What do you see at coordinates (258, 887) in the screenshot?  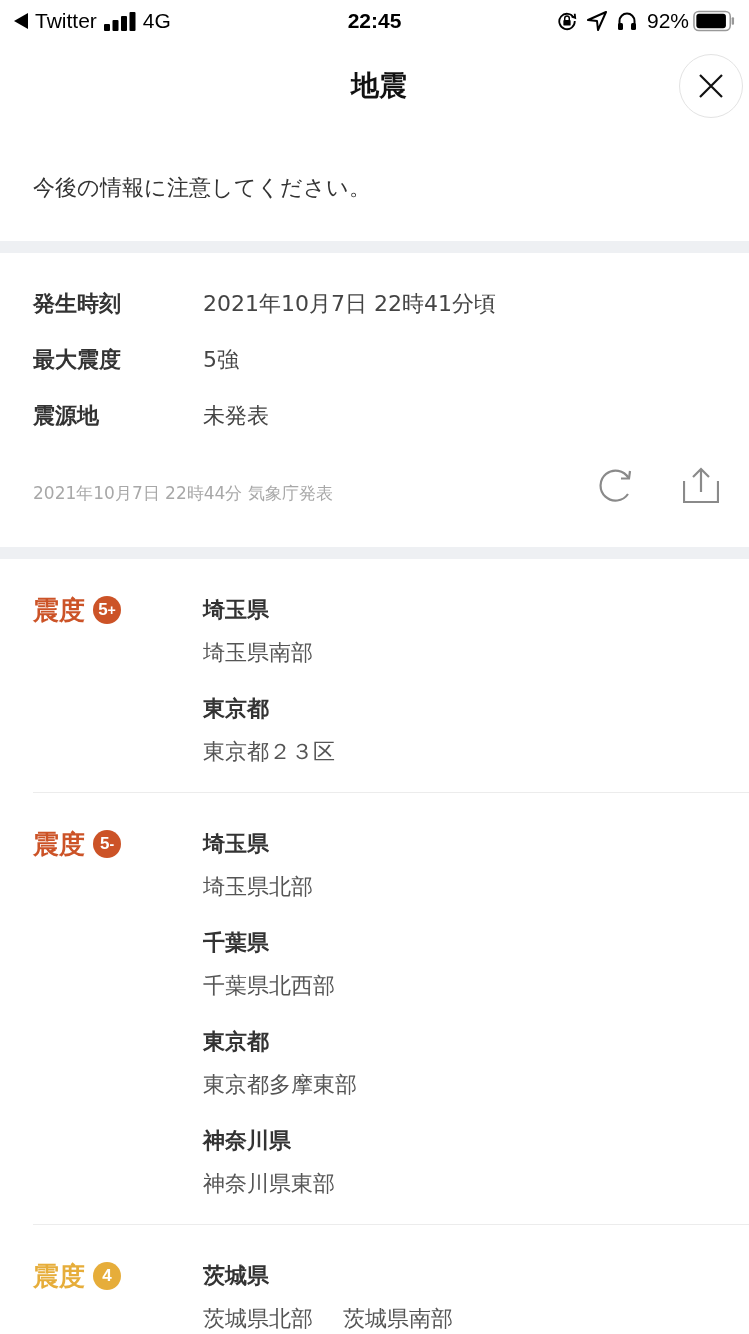 I see `area-name: 埼玉県北部` at bounding box center [258, 887].